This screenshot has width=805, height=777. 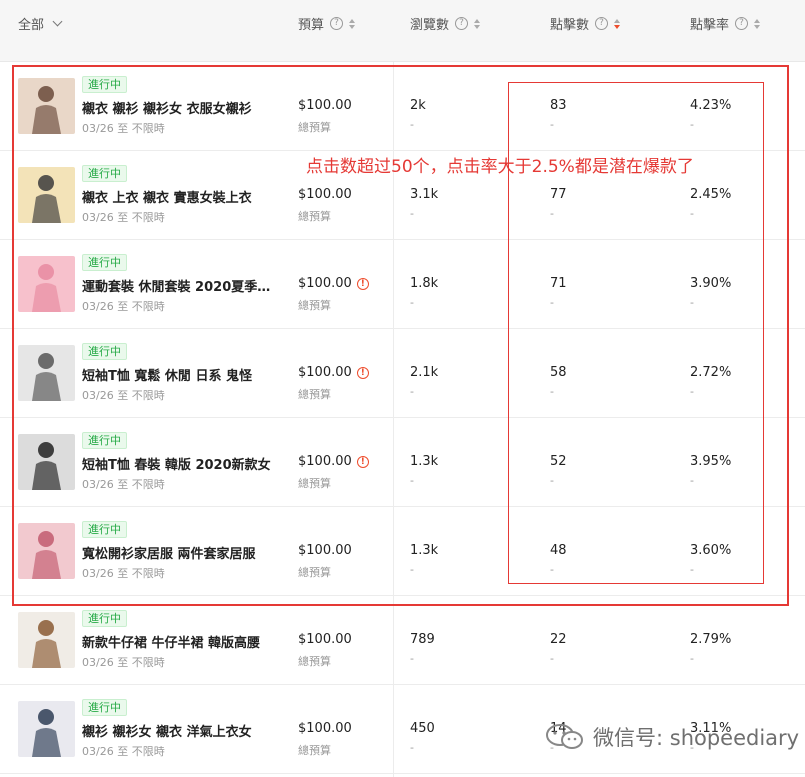 I want to click on clicks-change: -, so click(x=552, y=658).